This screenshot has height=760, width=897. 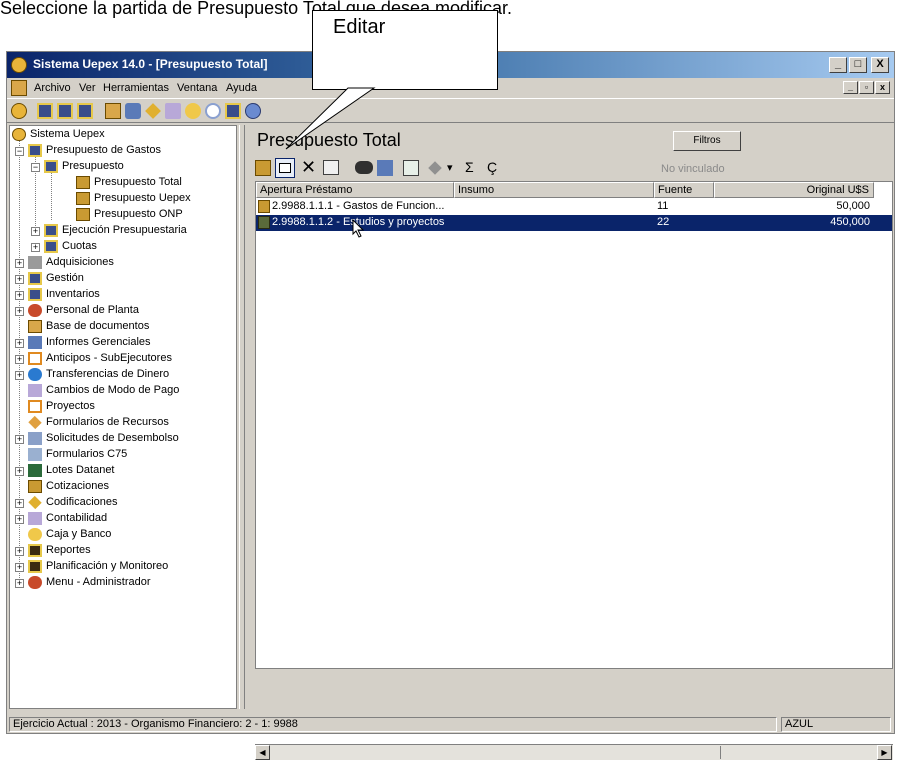 I want to click on window-icon, so click(x=233, y=111).